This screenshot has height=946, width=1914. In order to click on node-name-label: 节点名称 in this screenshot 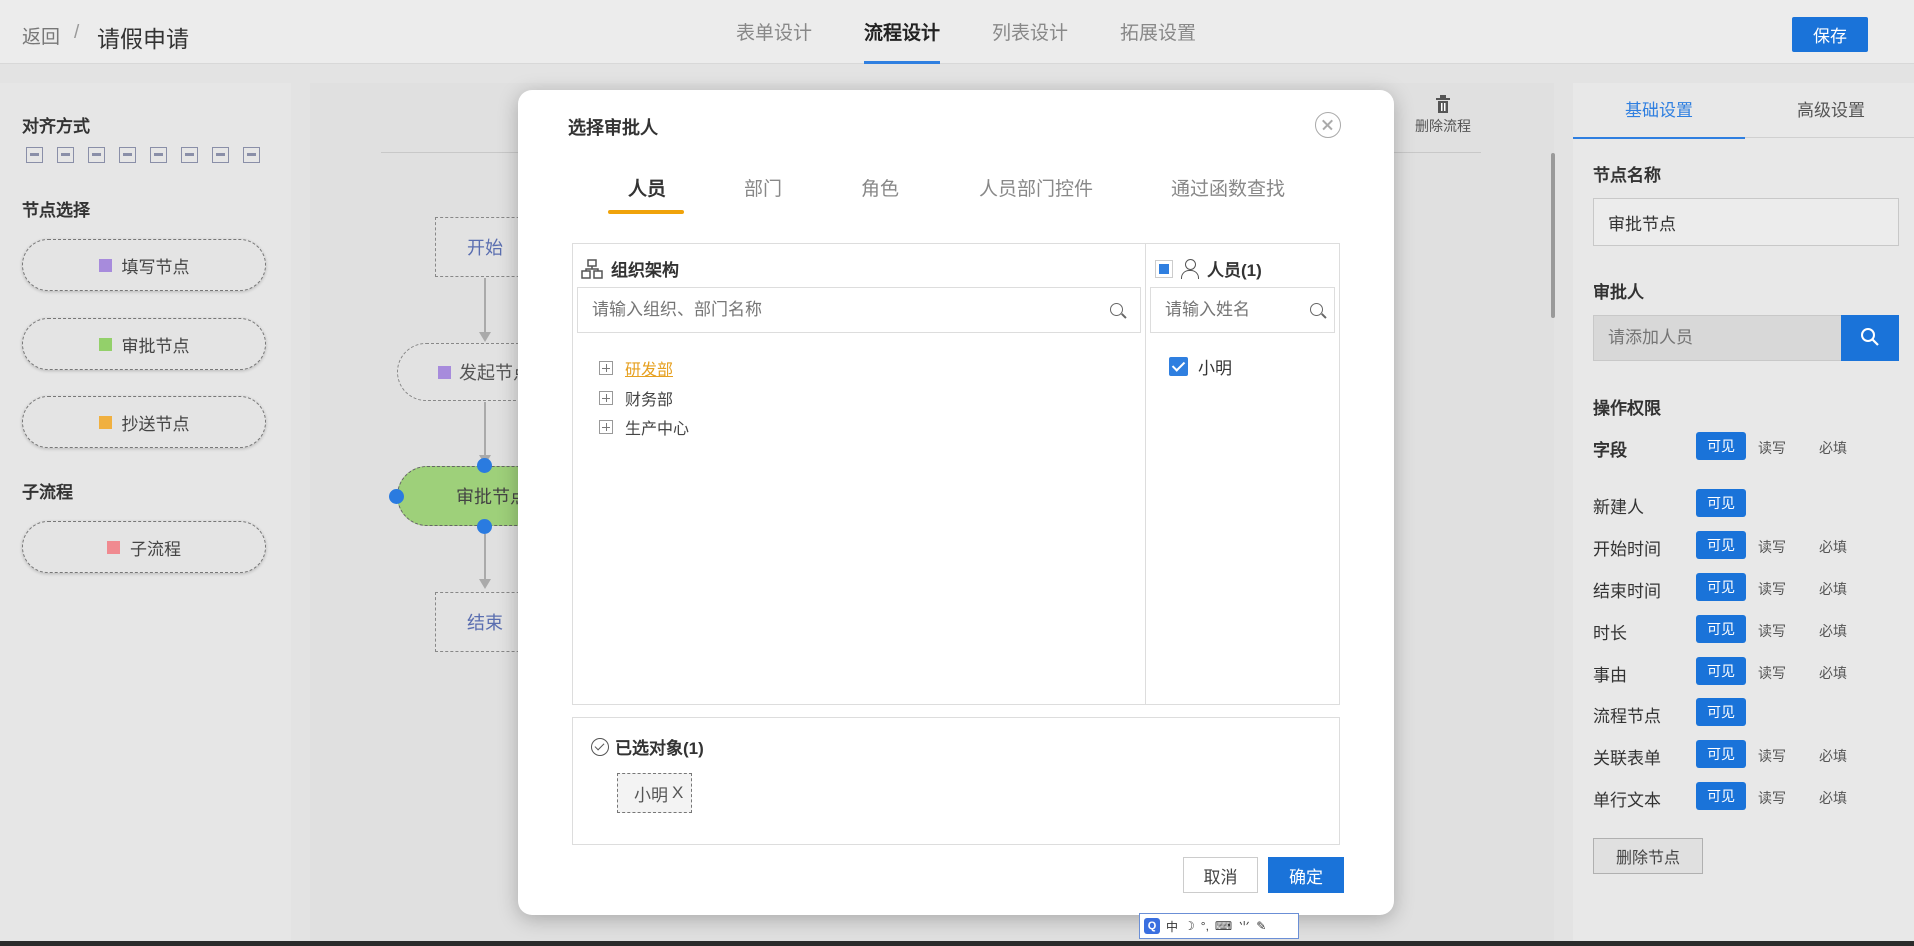, I will do `click(1627, 175)`.